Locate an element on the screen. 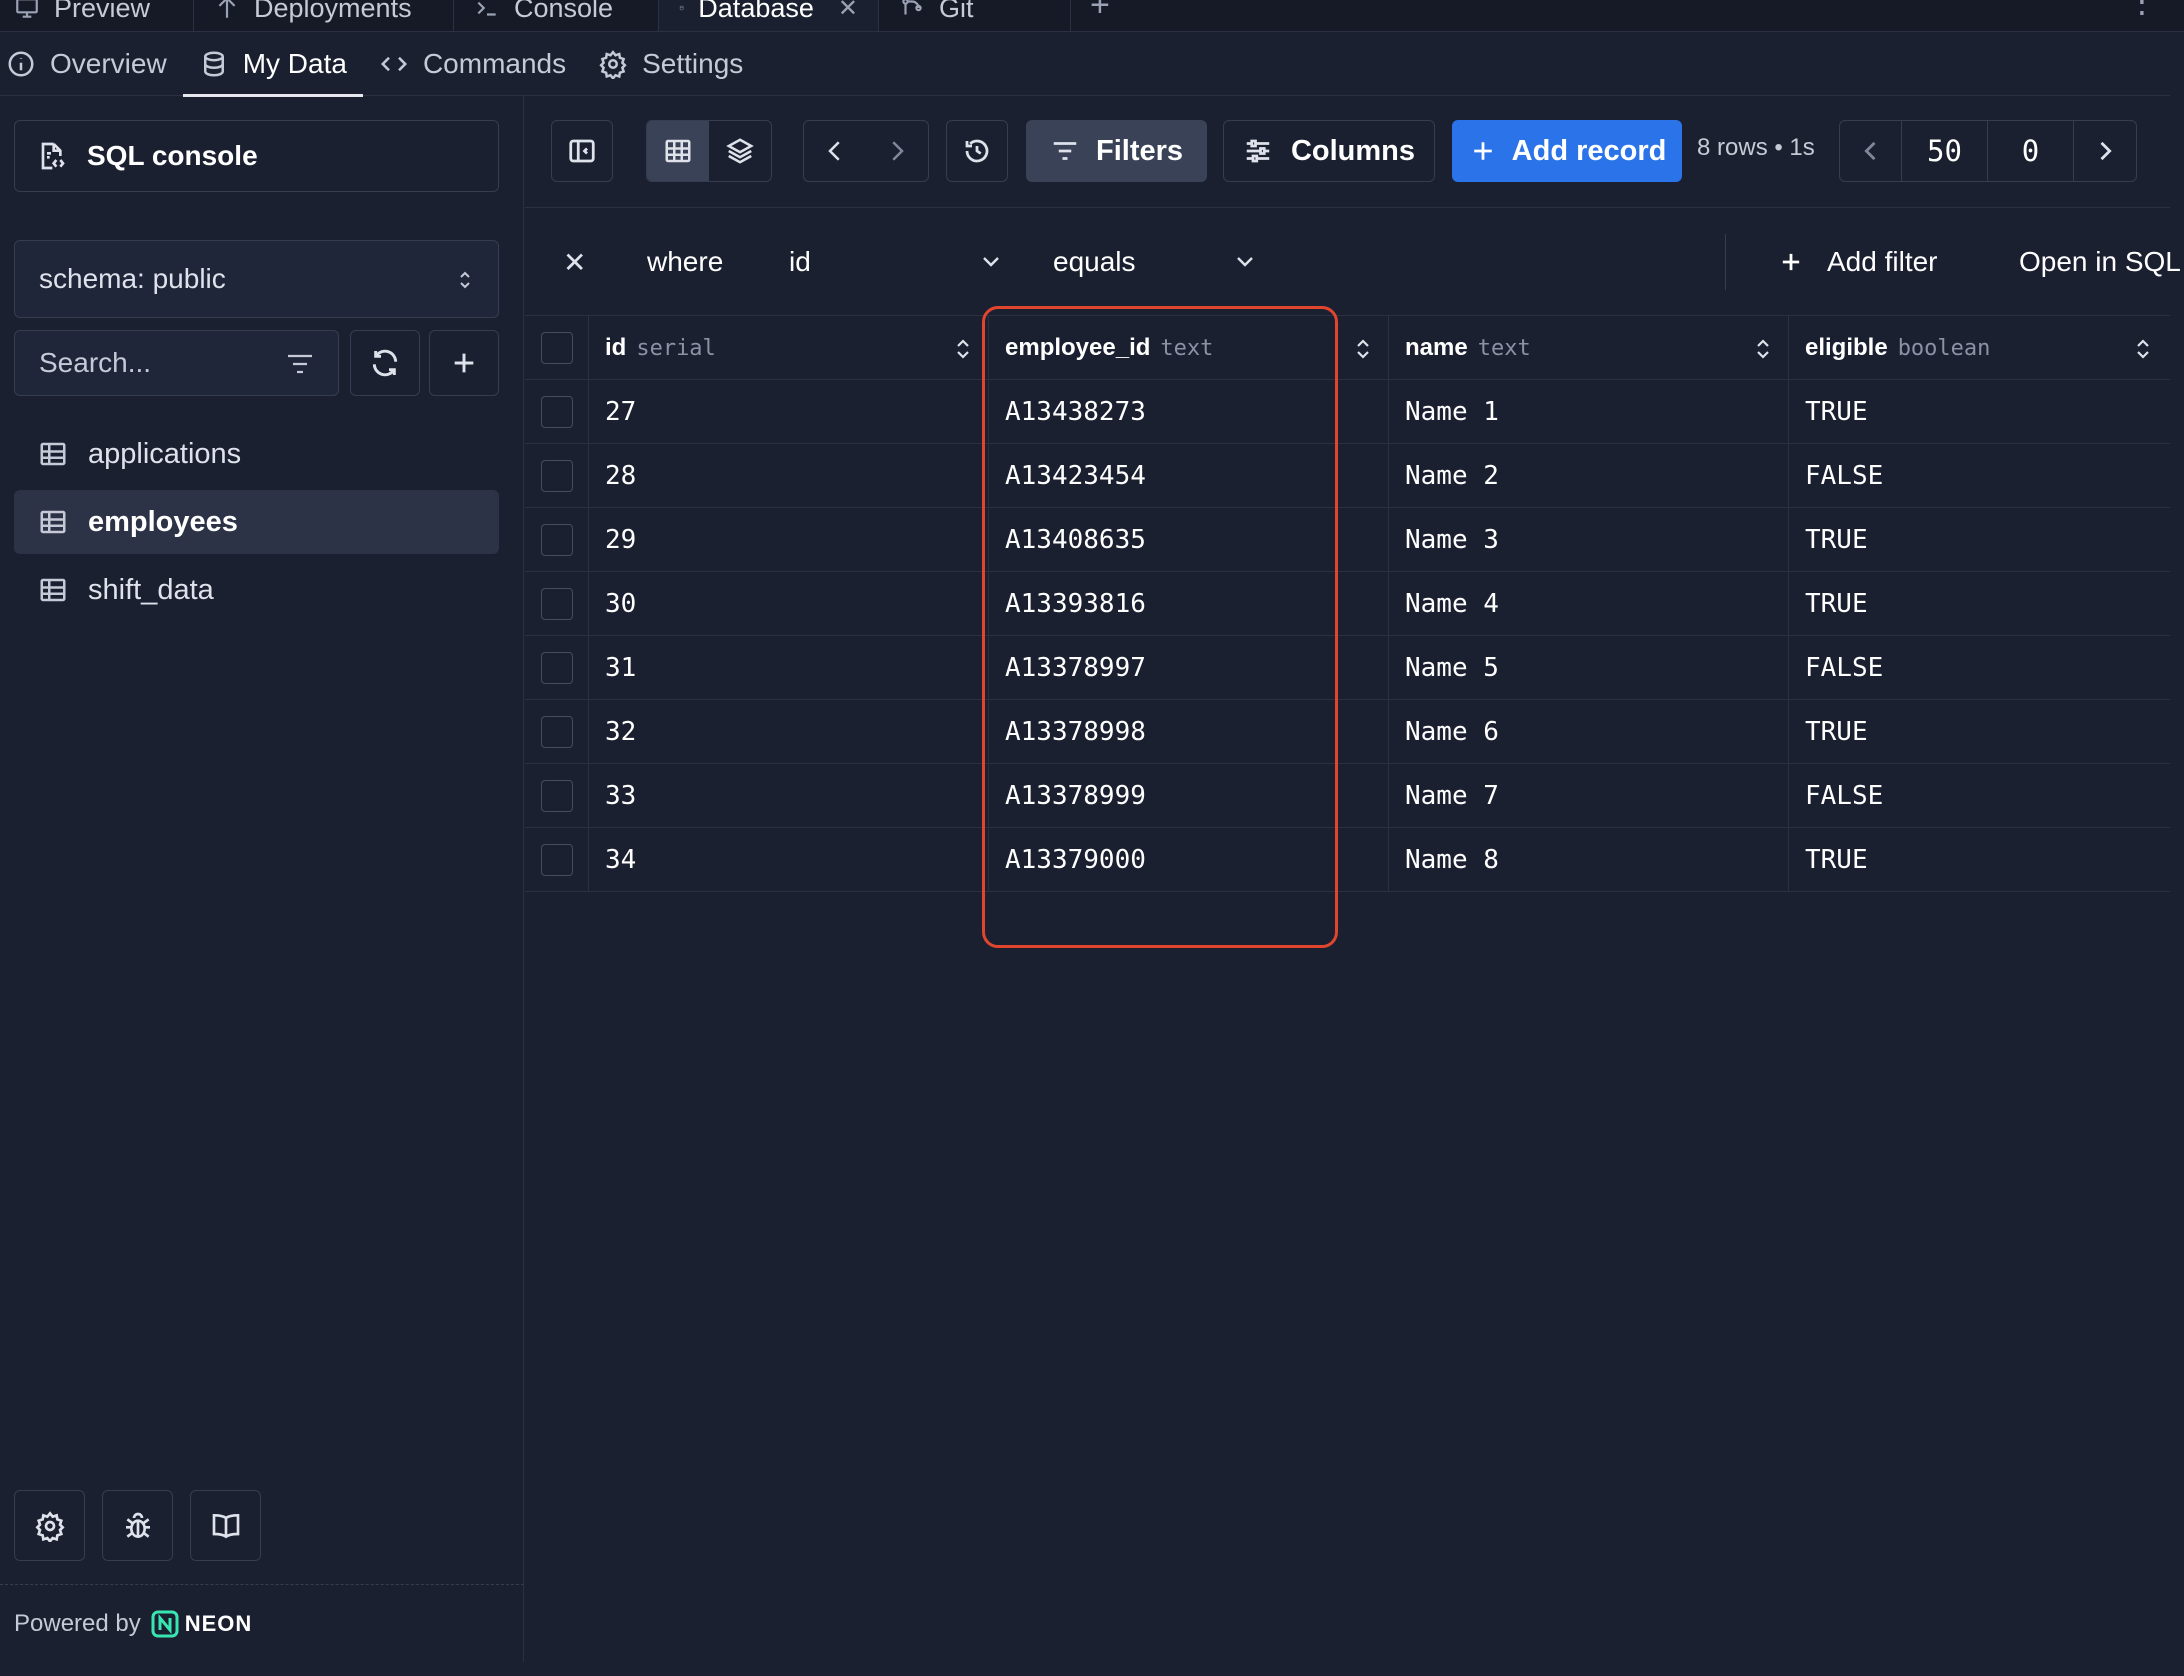 The image size is (2184, 1676). prev-page-button is located at coordinates (1871, 151).